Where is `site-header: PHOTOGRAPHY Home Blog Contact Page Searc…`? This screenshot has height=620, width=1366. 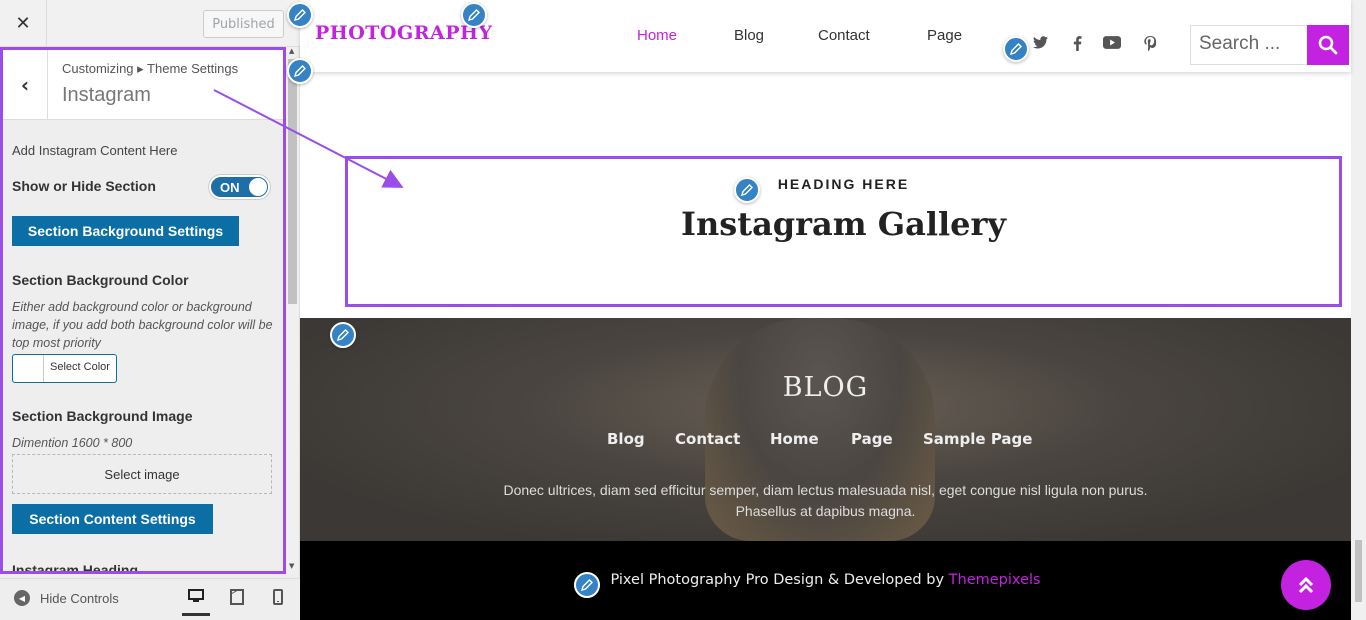 site-header: PHOTOGRAPHY Home Blog Contact Page Searc… is located at coordinates (825, 36).